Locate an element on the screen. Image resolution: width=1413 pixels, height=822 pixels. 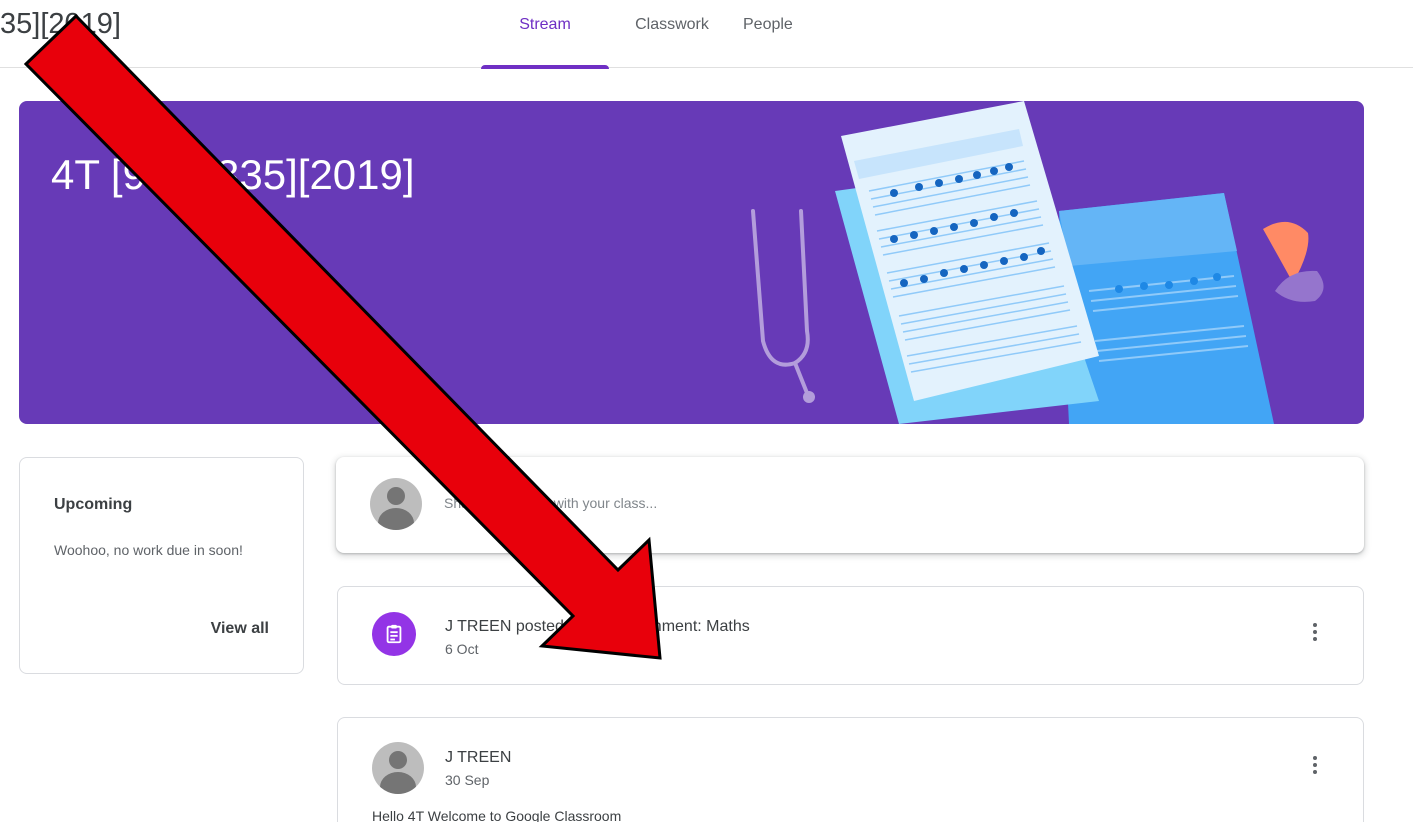
upcoming-message: Woohoo, no work due in soon! is located at coordinates (148, 550).